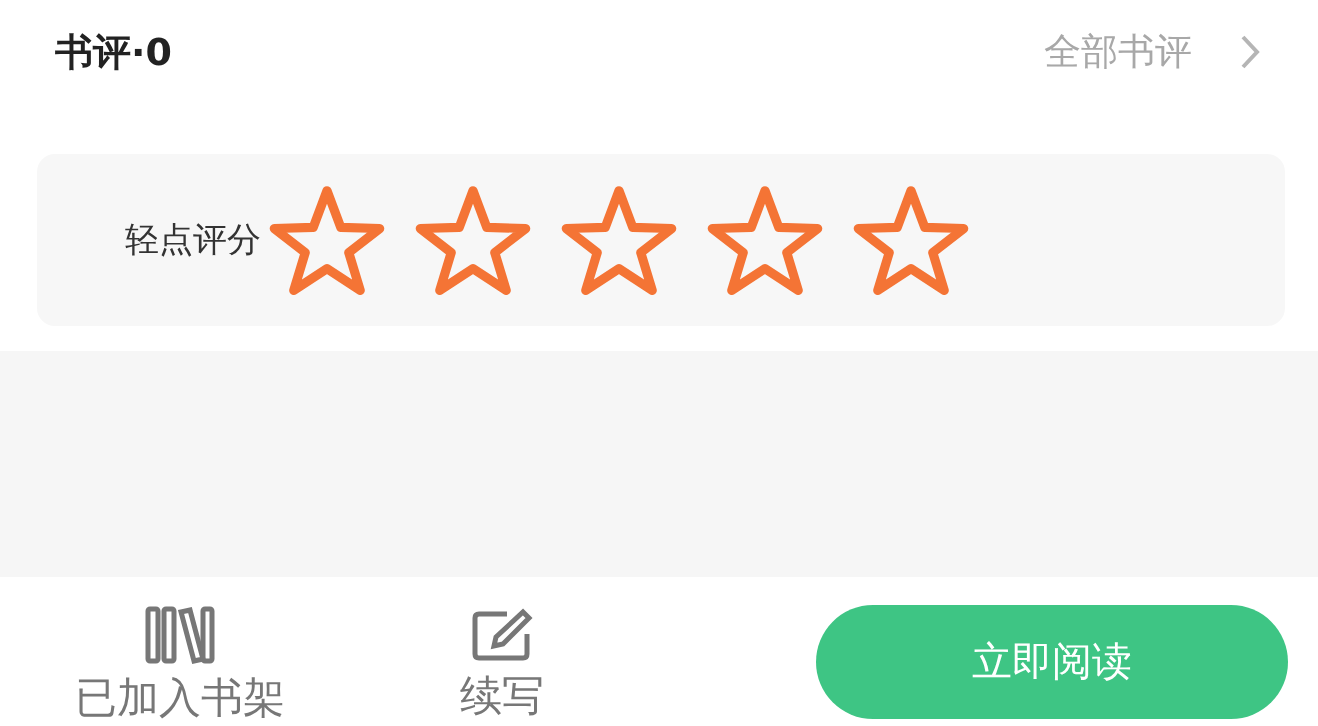  Describe the element at coordinates (180, 697) in the screenshot. I see `action-label: 已加入书架` at that location.